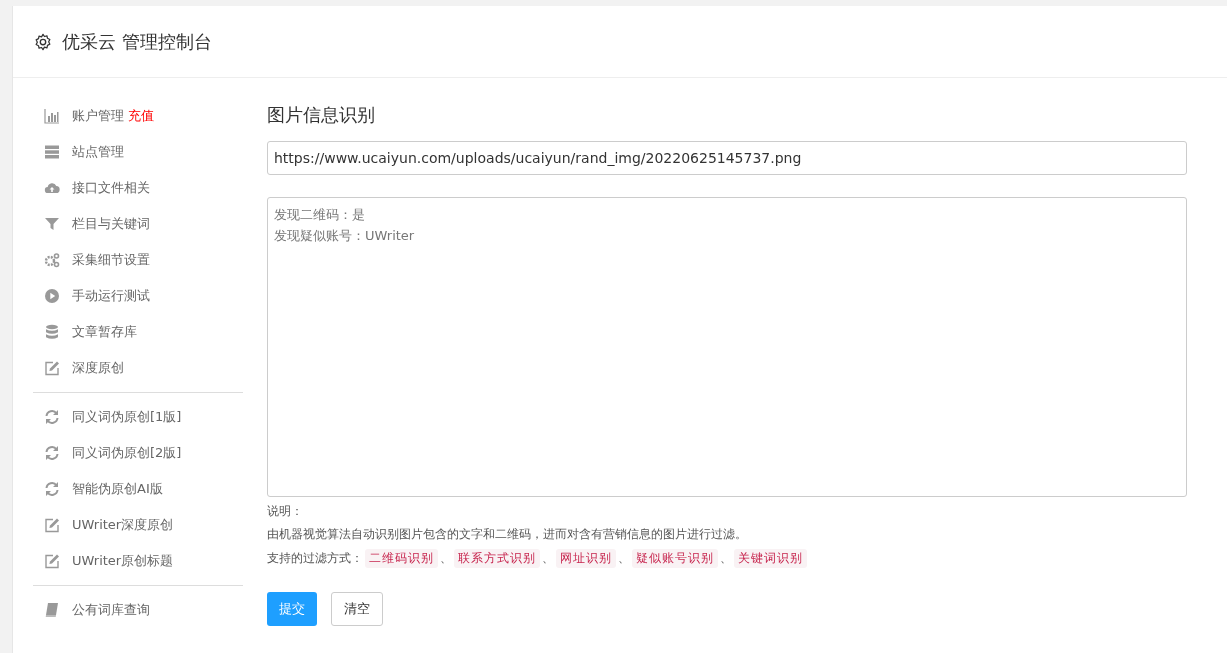  What do you see at coordinates (52, 188) in the screenshot?
I see `cloud-upload-icon` at bounding box center [52, 188].